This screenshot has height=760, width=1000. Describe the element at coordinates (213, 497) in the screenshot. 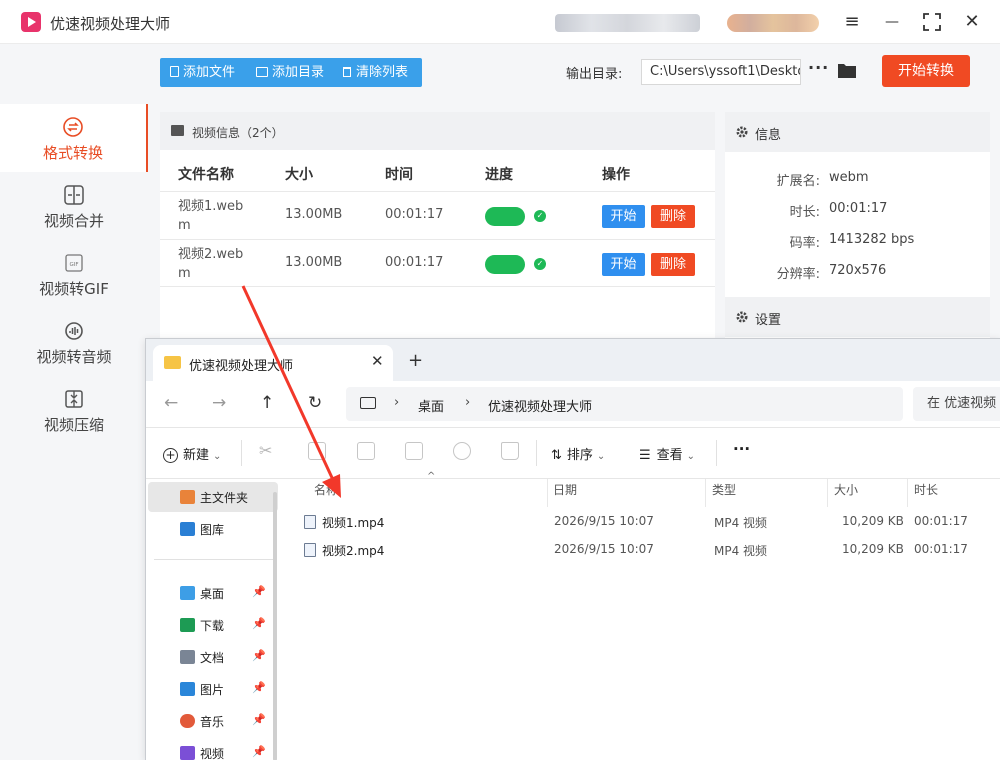

I see `nav-item-home: 主文件夹` at that location.